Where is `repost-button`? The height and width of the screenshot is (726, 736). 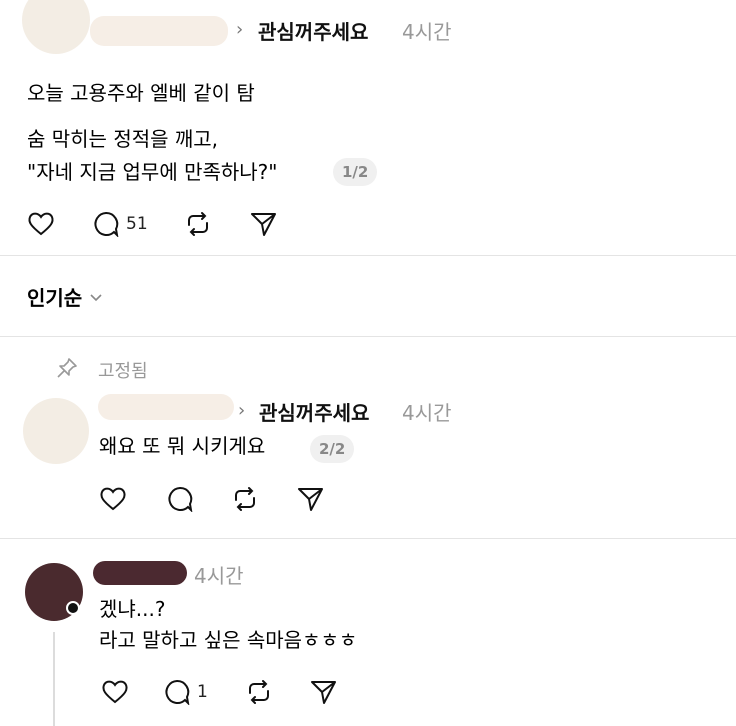
repost-button is located at coordinates (198, 224).